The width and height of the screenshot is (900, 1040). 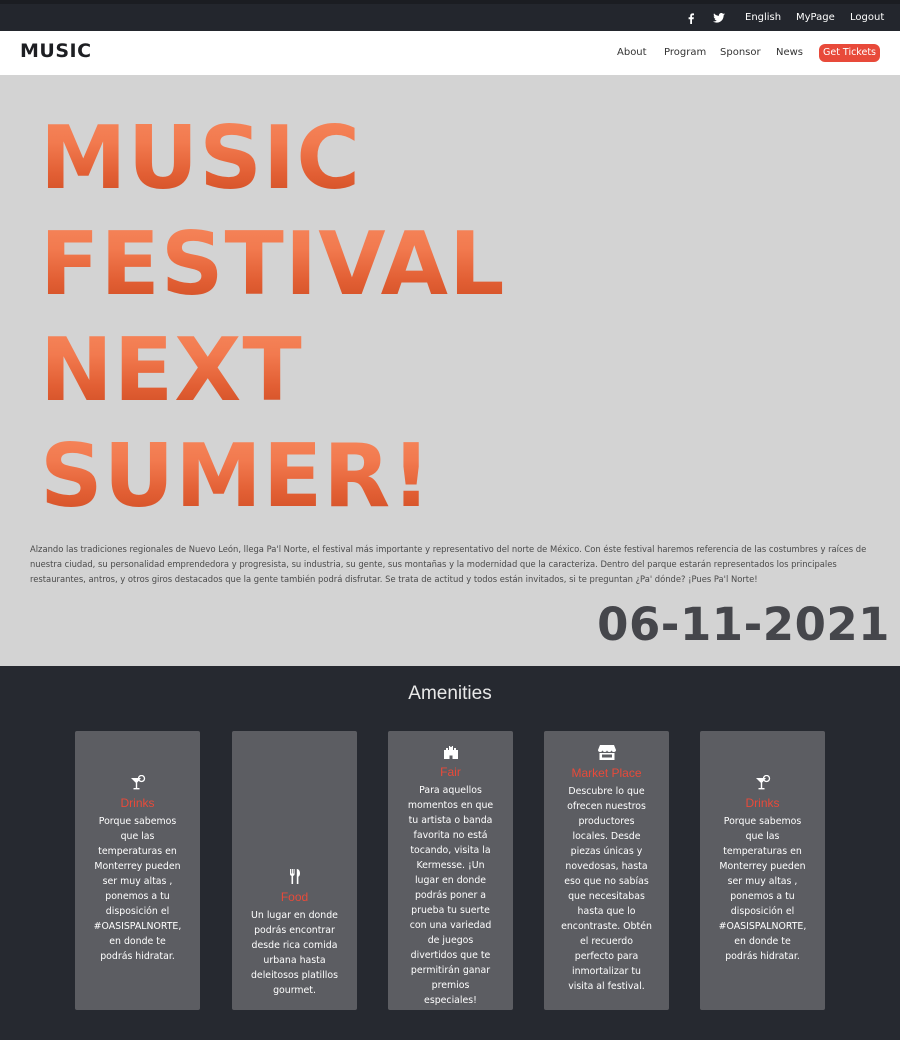 What do you see at coordinates (450, 693) in the screenshot?
I see `amenities-title: Amenities` at bounding box center [450, 693].